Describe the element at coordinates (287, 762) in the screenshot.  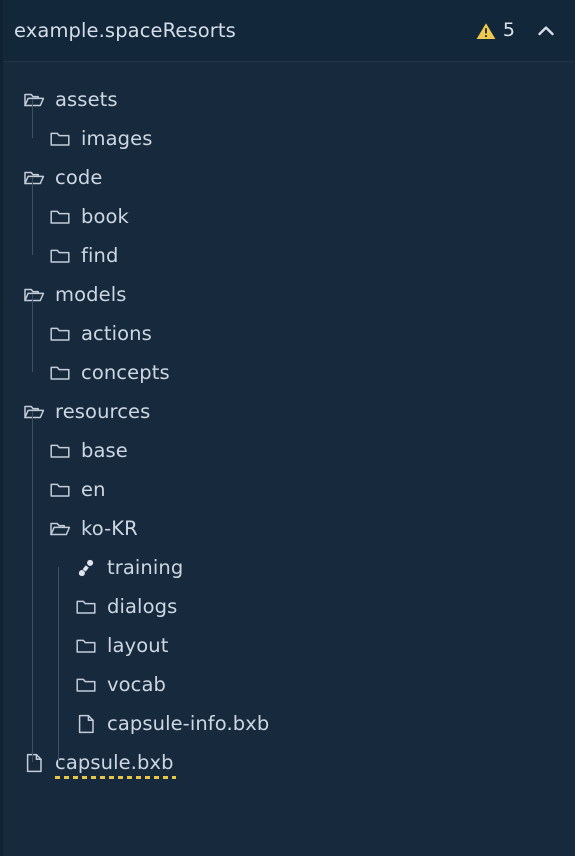
I see `tree-item-capsule-bxb: capsule.bxb` at that location.